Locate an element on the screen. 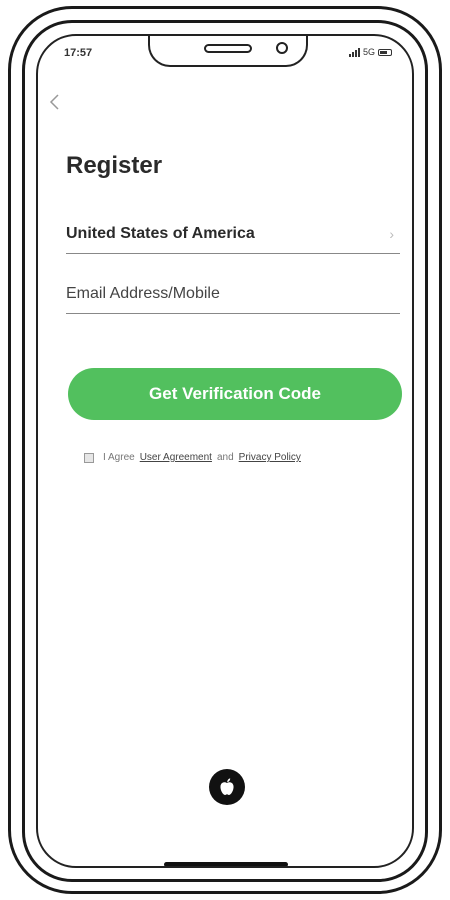 This screenshot has width=450, height=900. email-field is located at coordinates (233, 294).